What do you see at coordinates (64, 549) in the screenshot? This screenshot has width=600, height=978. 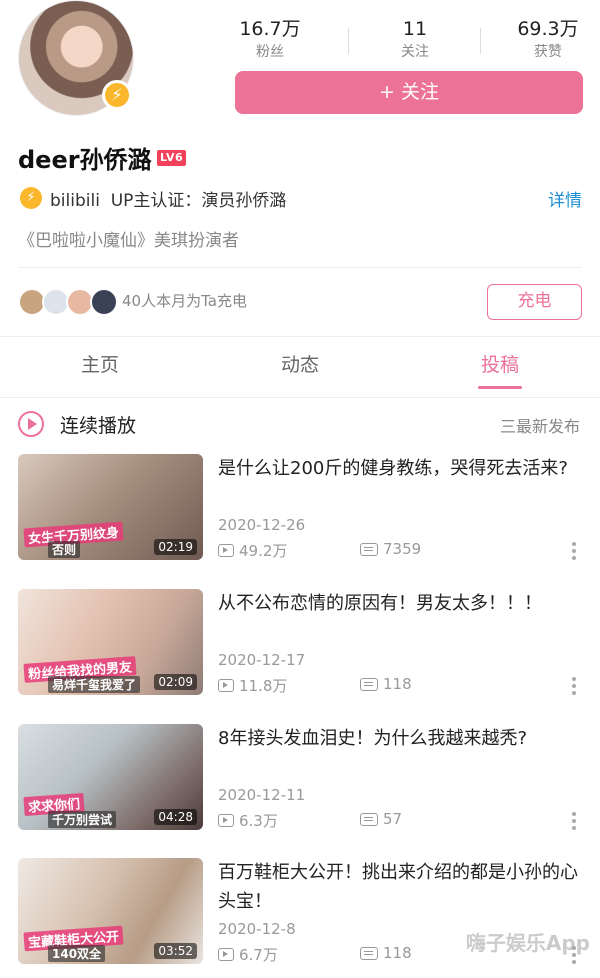 I see `thumbnail-caption-secondary: 否则` at bounding box center [64, 549].